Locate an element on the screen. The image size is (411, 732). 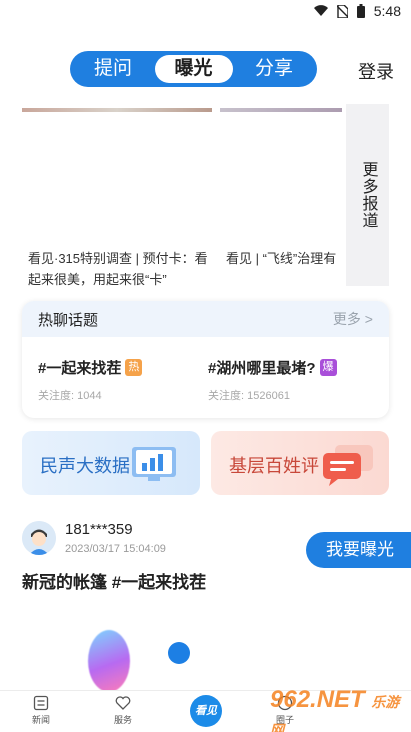
topic-followers: 关注度: 1526061 is located at coordinates (249, 396).